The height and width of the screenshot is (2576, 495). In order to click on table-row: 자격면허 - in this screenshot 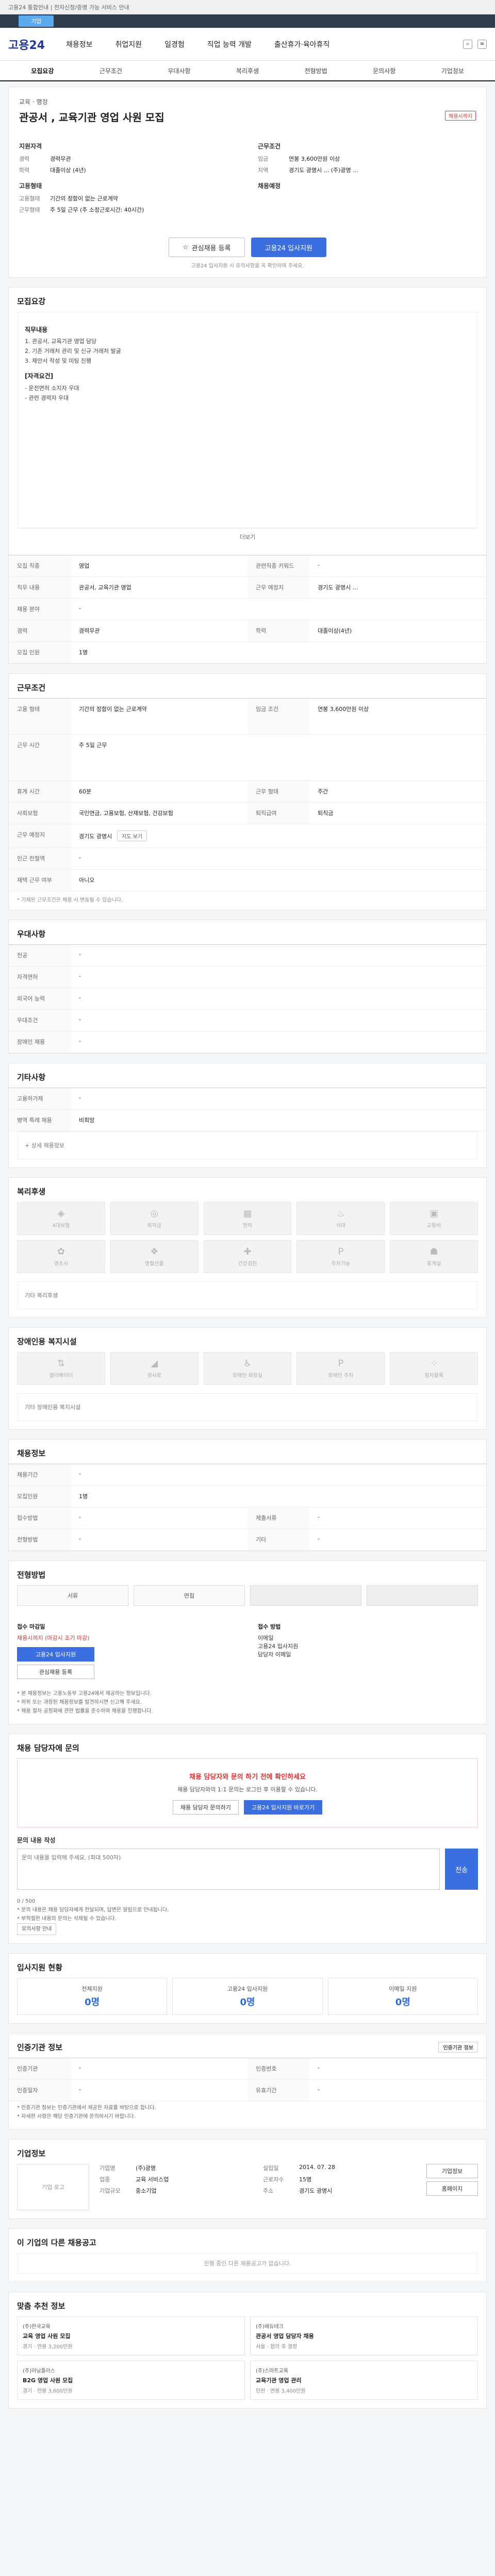, I will do `click(247, 977)`.